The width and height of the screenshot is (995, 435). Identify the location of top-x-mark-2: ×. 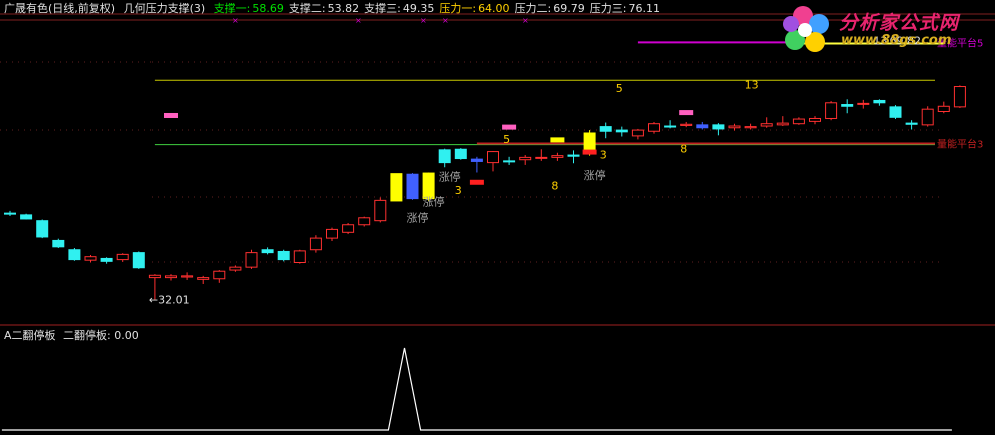
(423, 20).